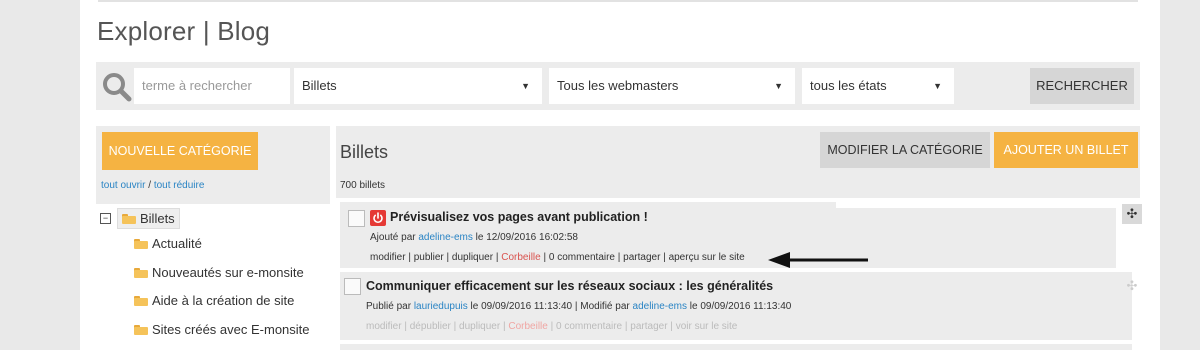  I want to click on tree-item-label: Sites créés avec E-monsite, so click(231, 329).